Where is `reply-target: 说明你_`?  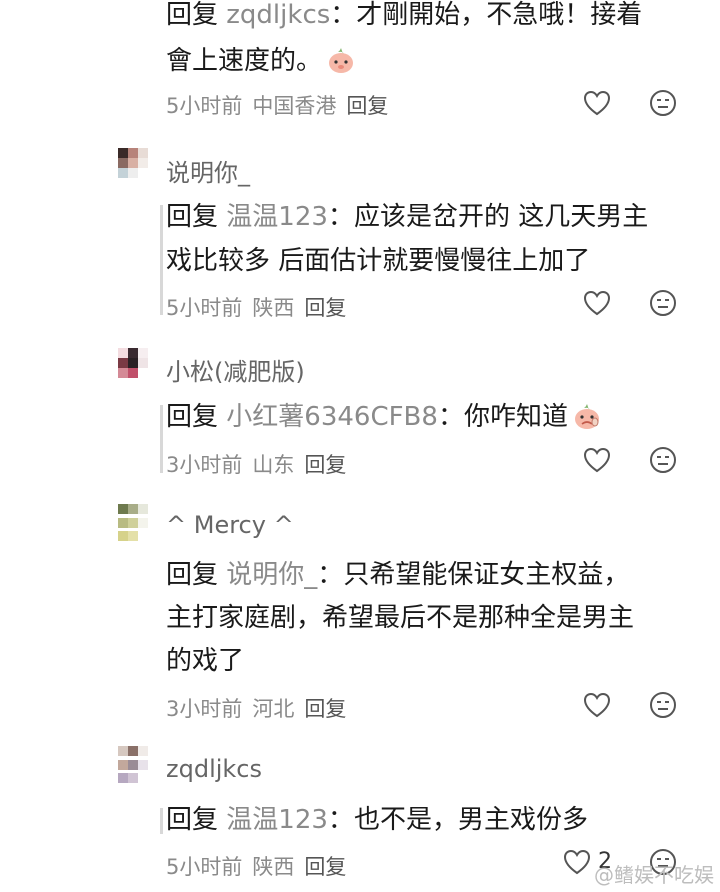
reply-target: 说明你_ is located at coordinates (271, 575).